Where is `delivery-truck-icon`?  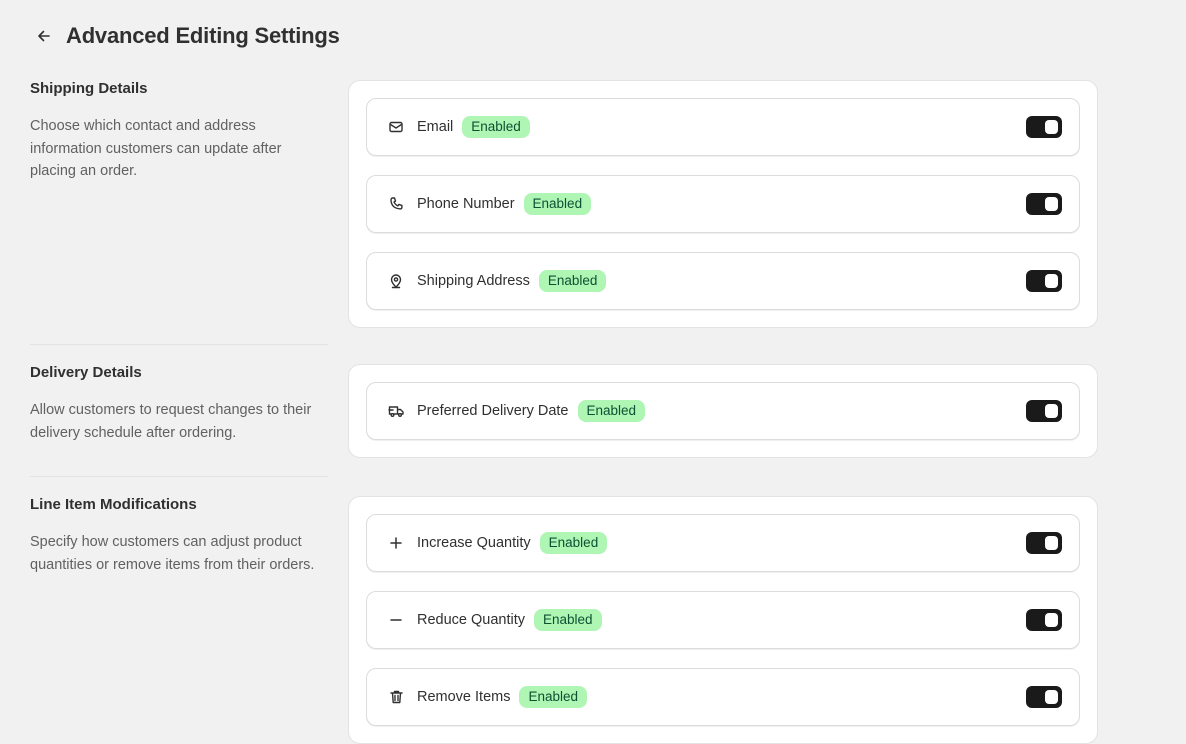 delivery-truck-icon is located at coordinates (396, 411).